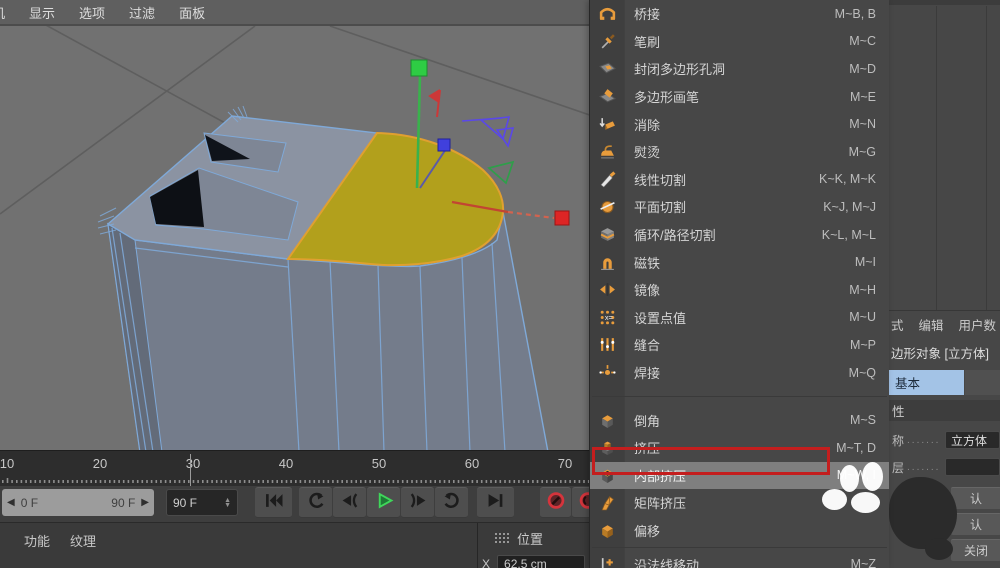 This screenshot has width=1000, height=568. What do you see at coordinates (83, 540) in the screenshot?
I see `status-tab-纹理: 纹理` at bounding box center [83, 540].